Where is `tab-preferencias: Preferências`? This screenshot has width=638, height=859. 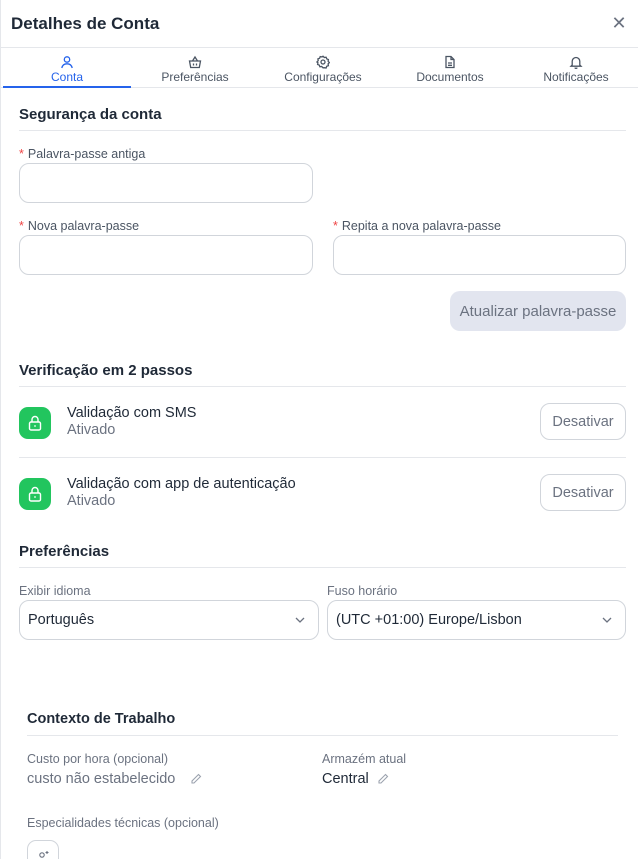
tab-preferencias: Preferências is located at coordinates (195, 68).